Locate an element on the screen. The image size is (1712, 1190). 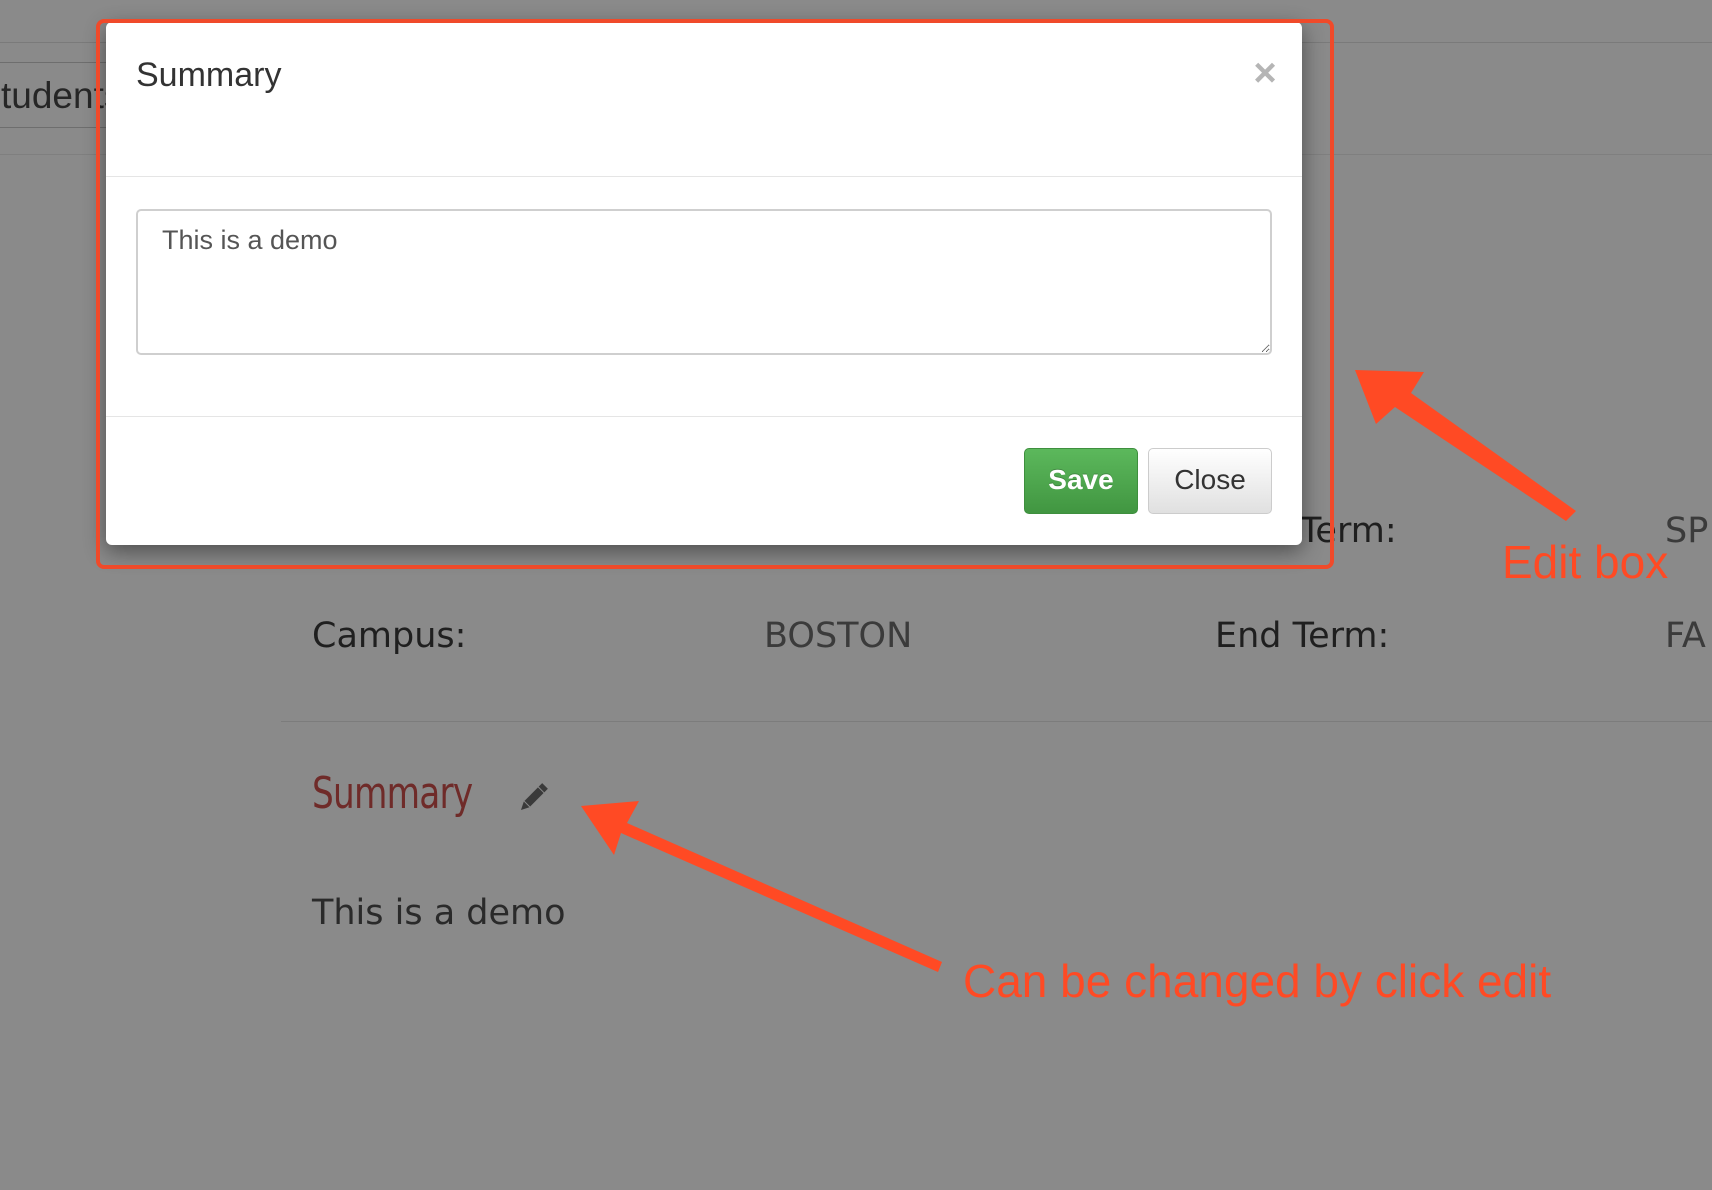
edit-hint-label: Can be changed by click edit is located at coordinates (1257, 981).